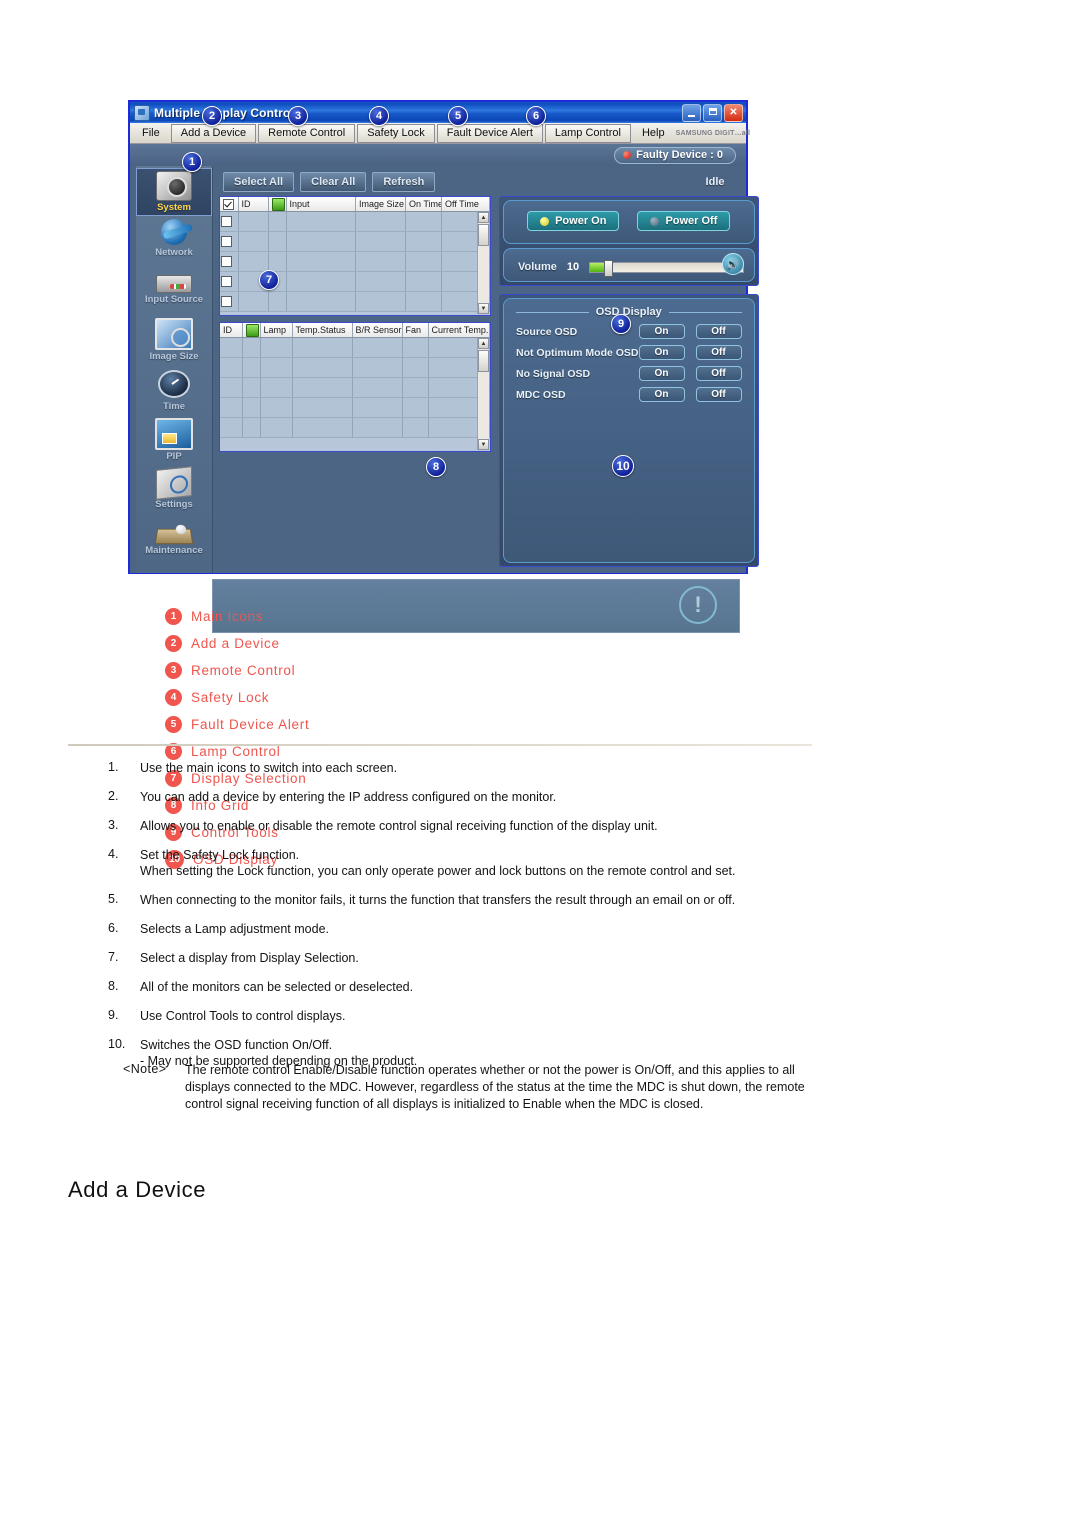 This screenshot has height=1527, width=1080. I want to click on mute-speaker-icon: 🔊, so click(732, 264).